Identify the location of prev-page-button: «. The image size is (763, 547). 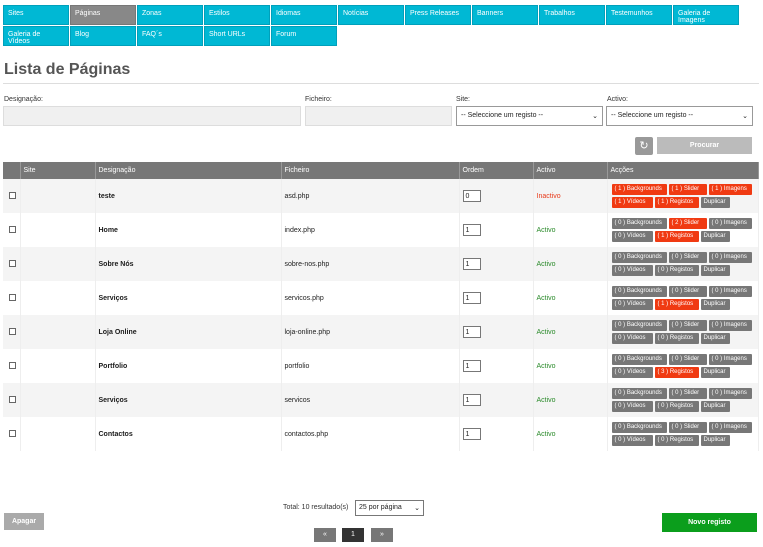
(325, 535).